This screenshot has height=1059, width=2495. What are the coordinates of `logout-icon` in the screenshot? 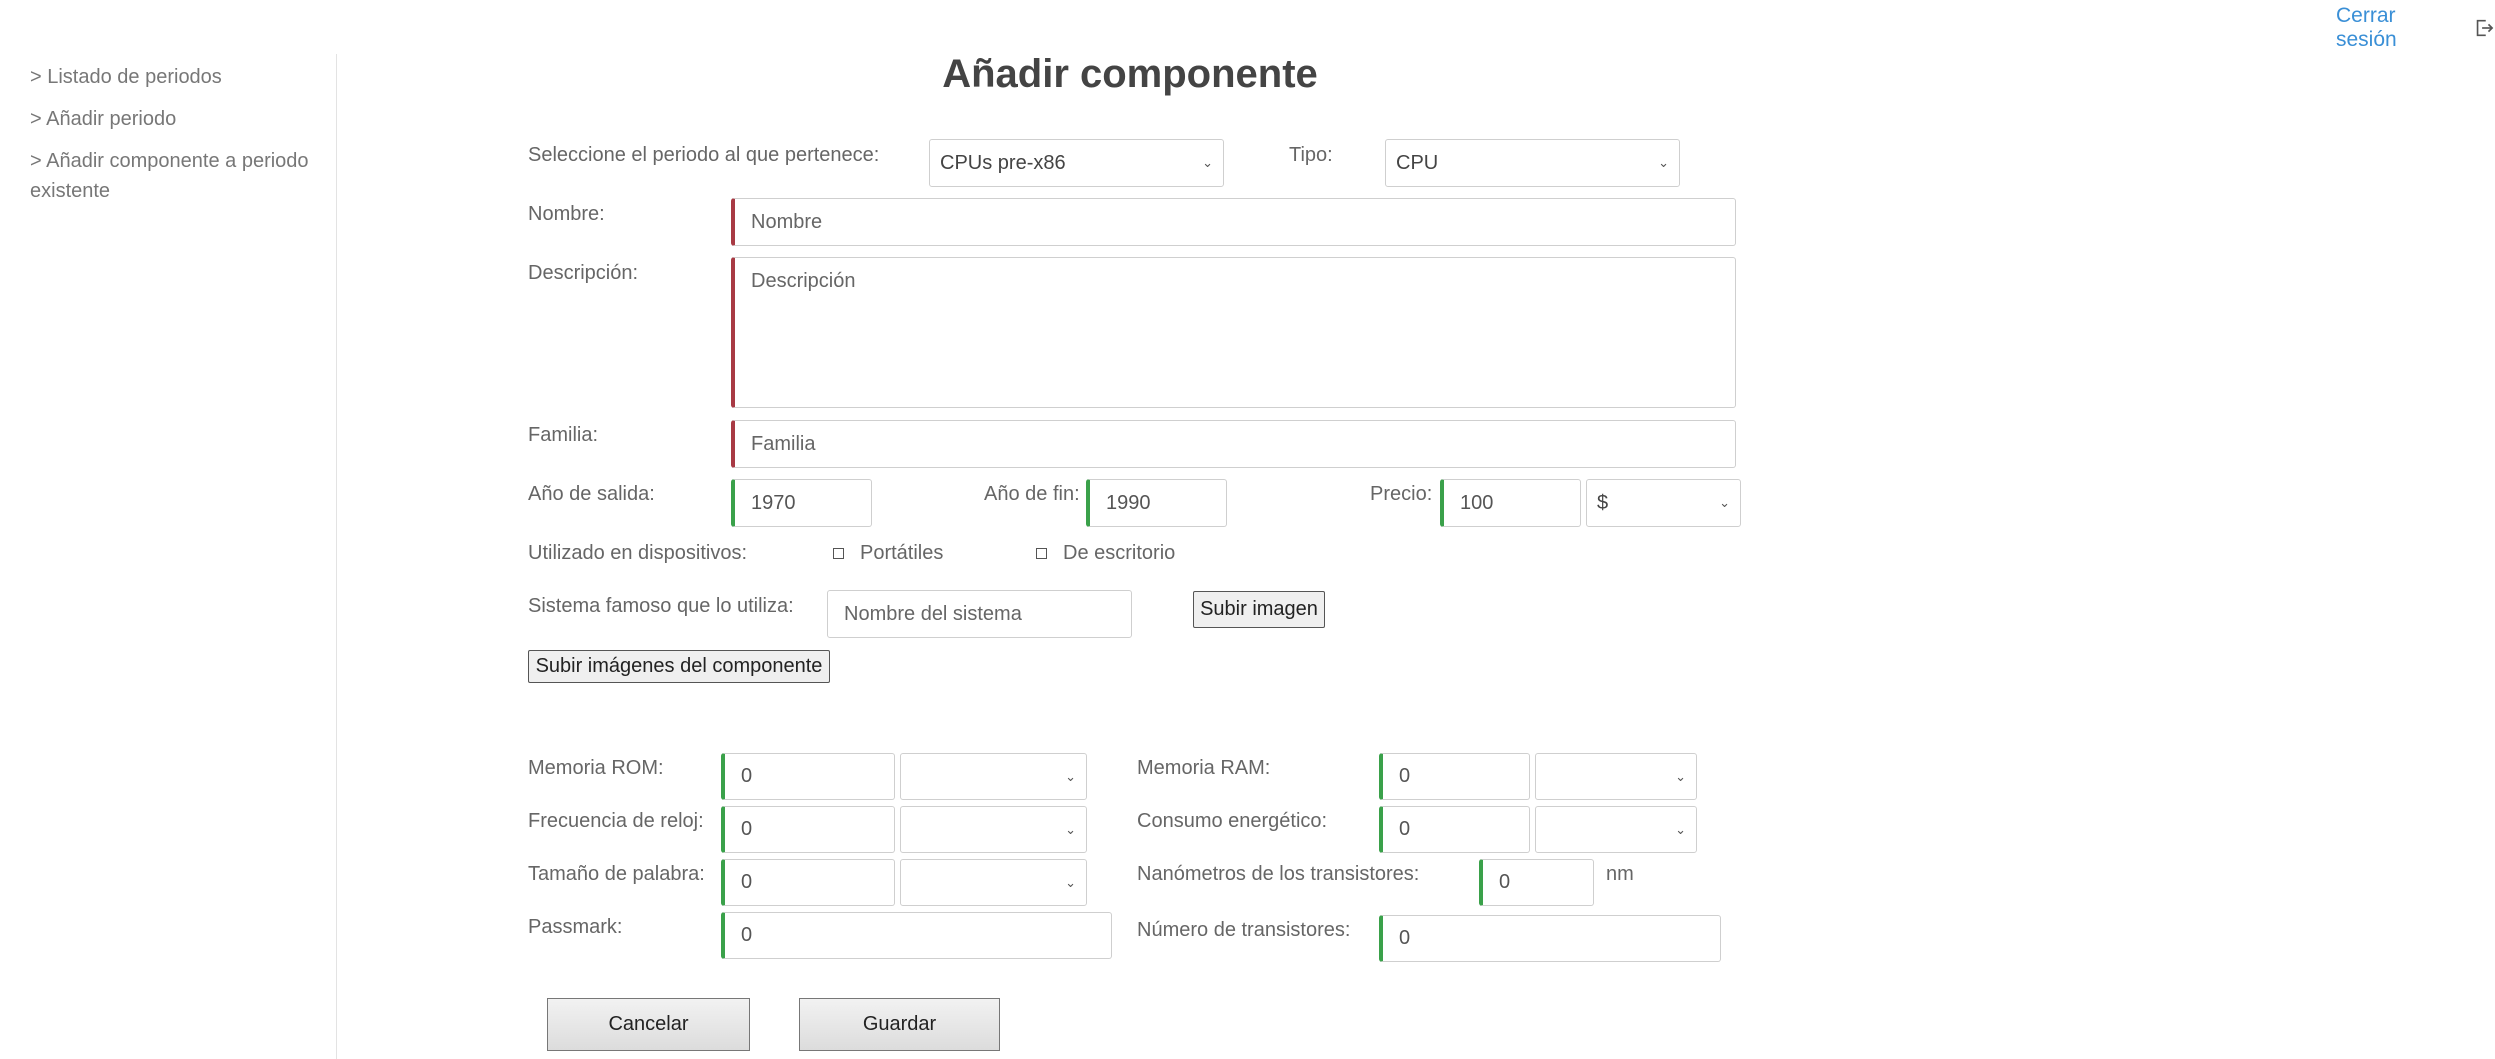 It's located at (2485, 28).